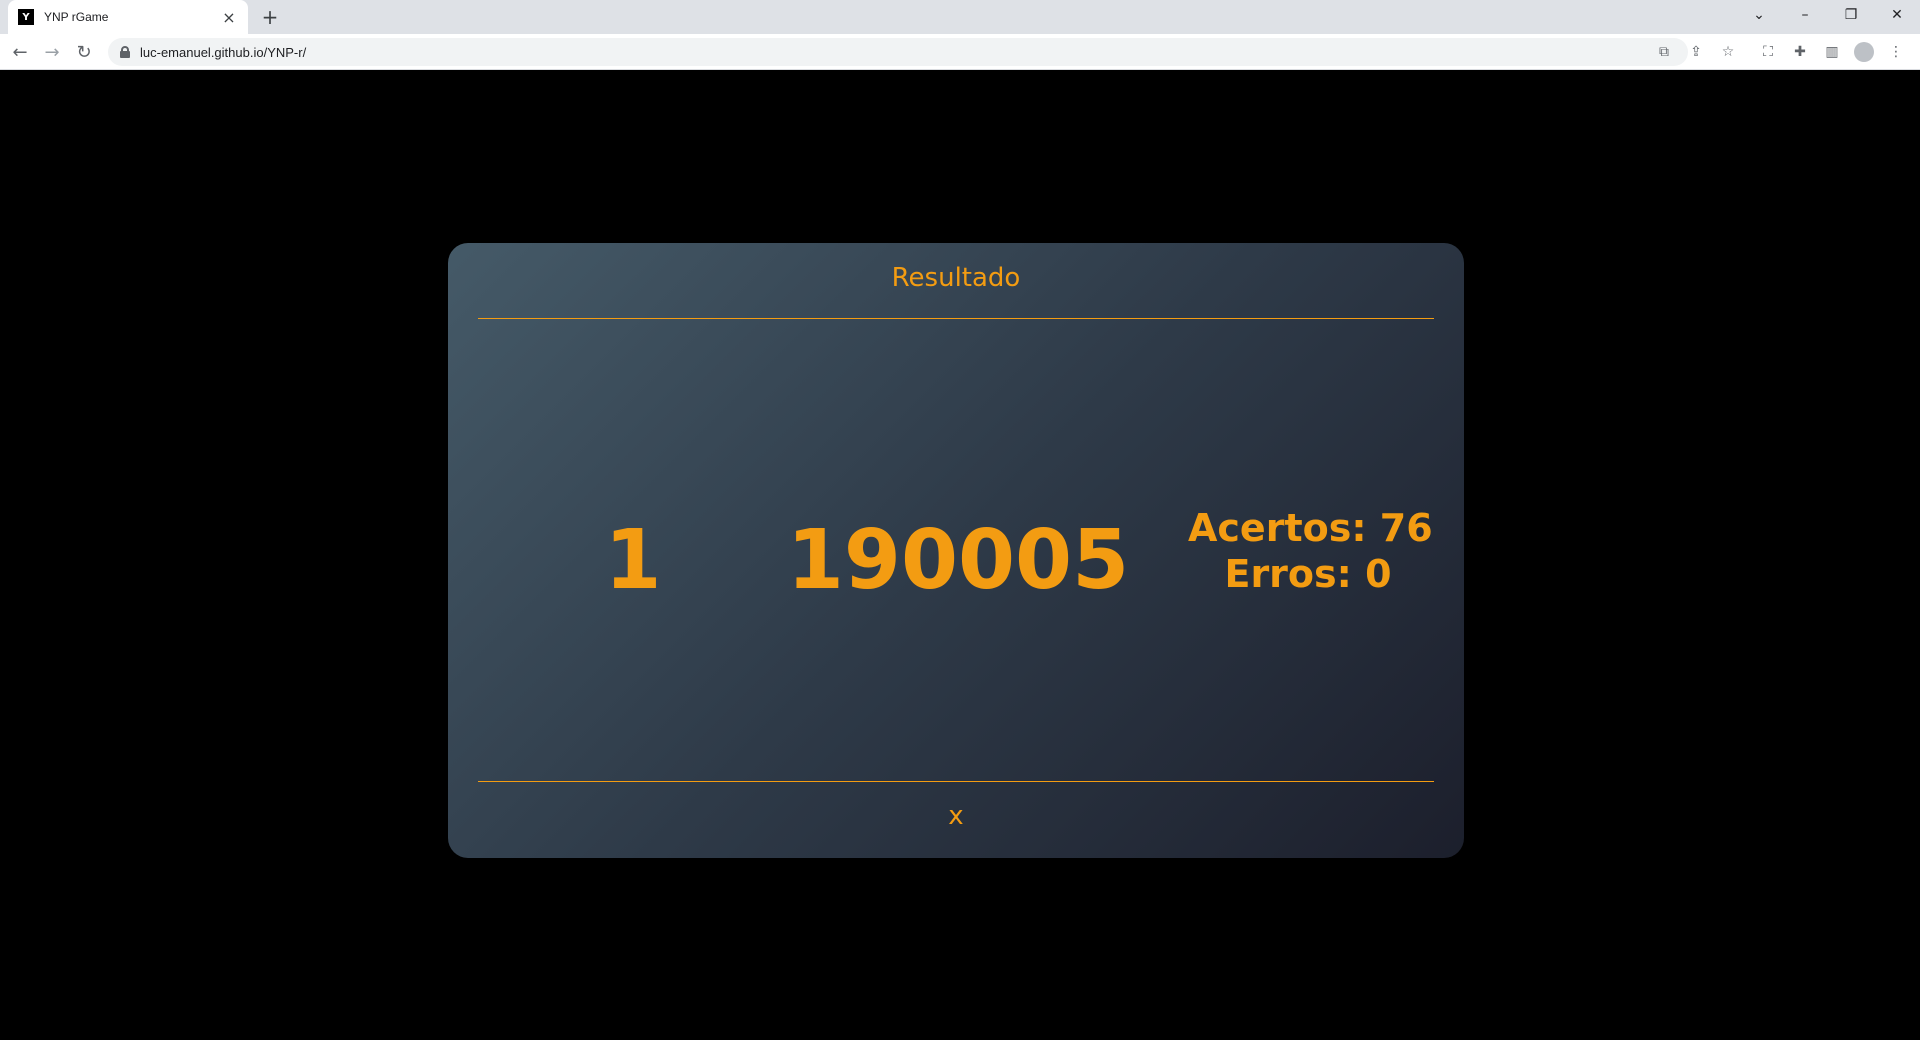 This screenshot has width=1920, height=1040. Describe the element at coordinates (1310, 528) in the screenshot. I see `hits-count: Acertos: 76` at that location.